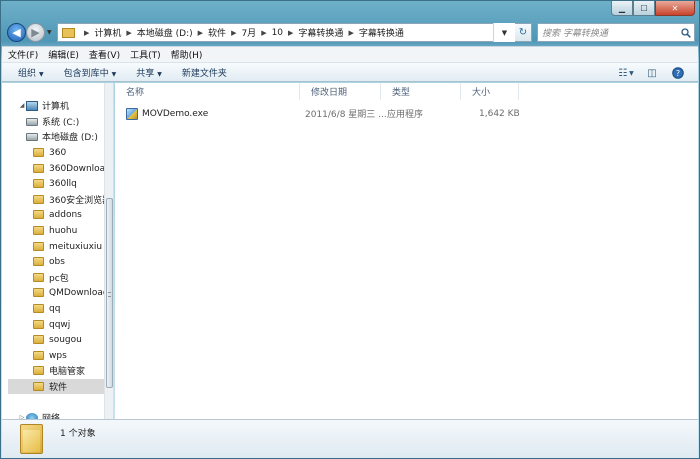 The width and height of the screenshot is (700, 459). I want to click on tree-item-folder-selected: 软件, so click(56, 386).